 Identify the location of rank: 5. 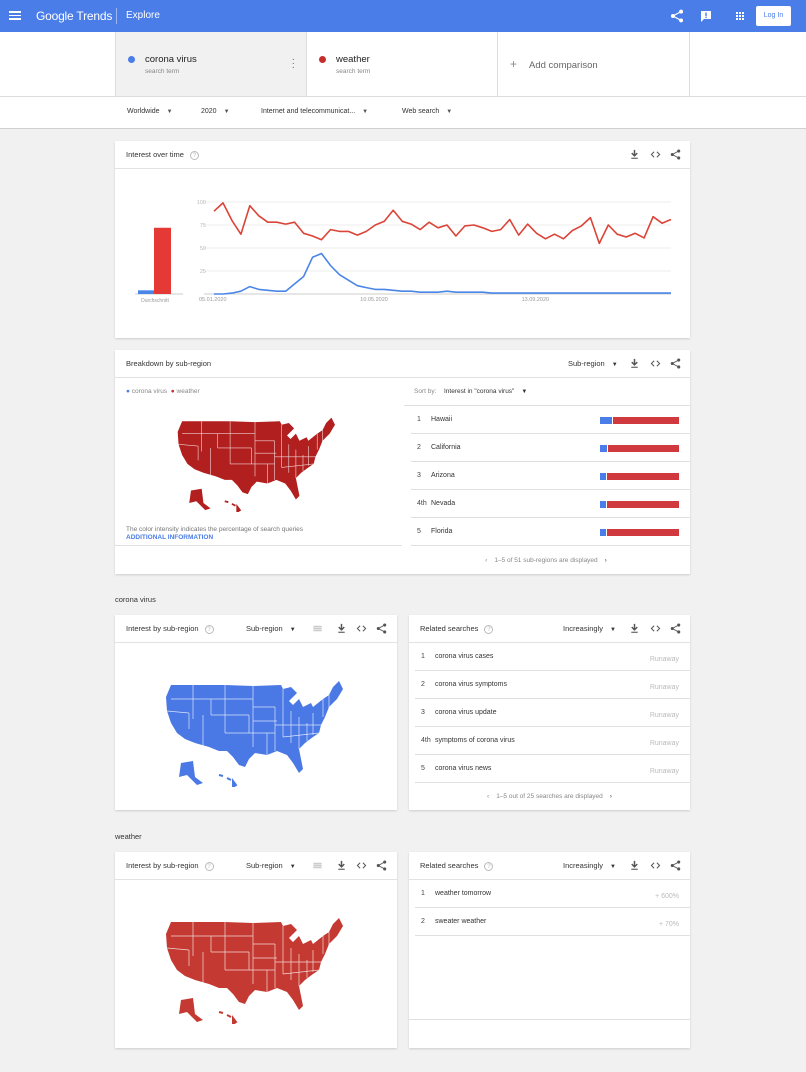
(423, 768).